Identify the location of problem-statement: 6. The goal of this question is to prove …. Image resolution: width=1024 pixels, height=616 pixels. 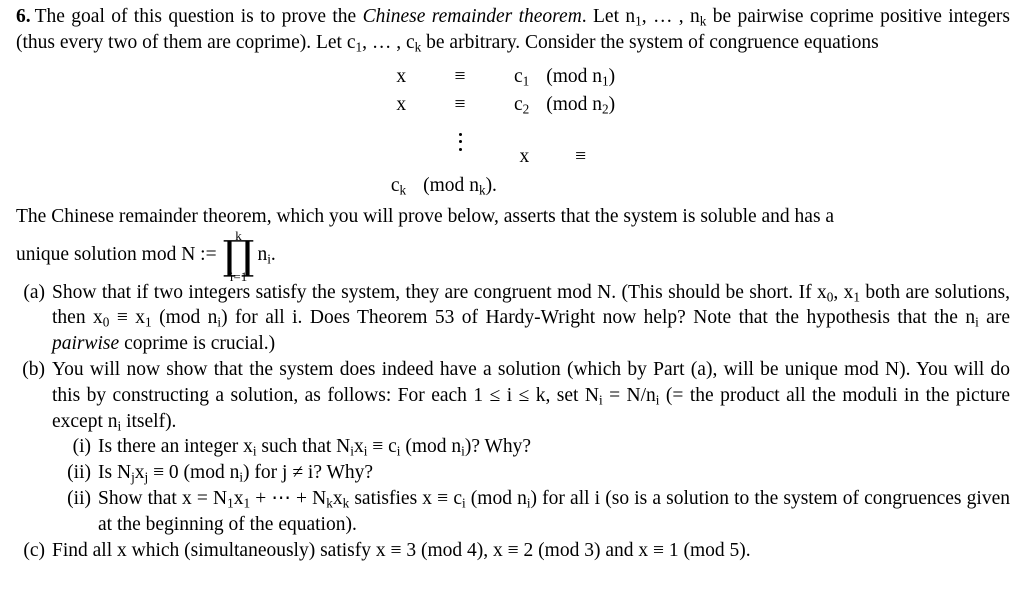
(512, 28).